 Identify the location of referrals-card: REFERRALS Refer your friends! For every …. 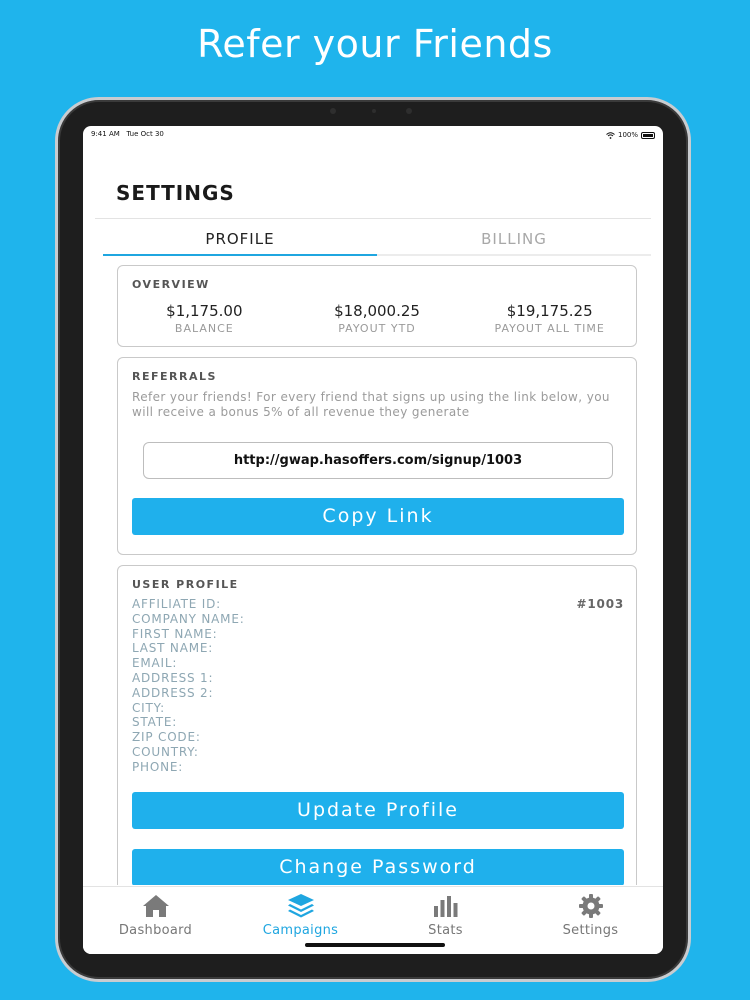
(377, 456).